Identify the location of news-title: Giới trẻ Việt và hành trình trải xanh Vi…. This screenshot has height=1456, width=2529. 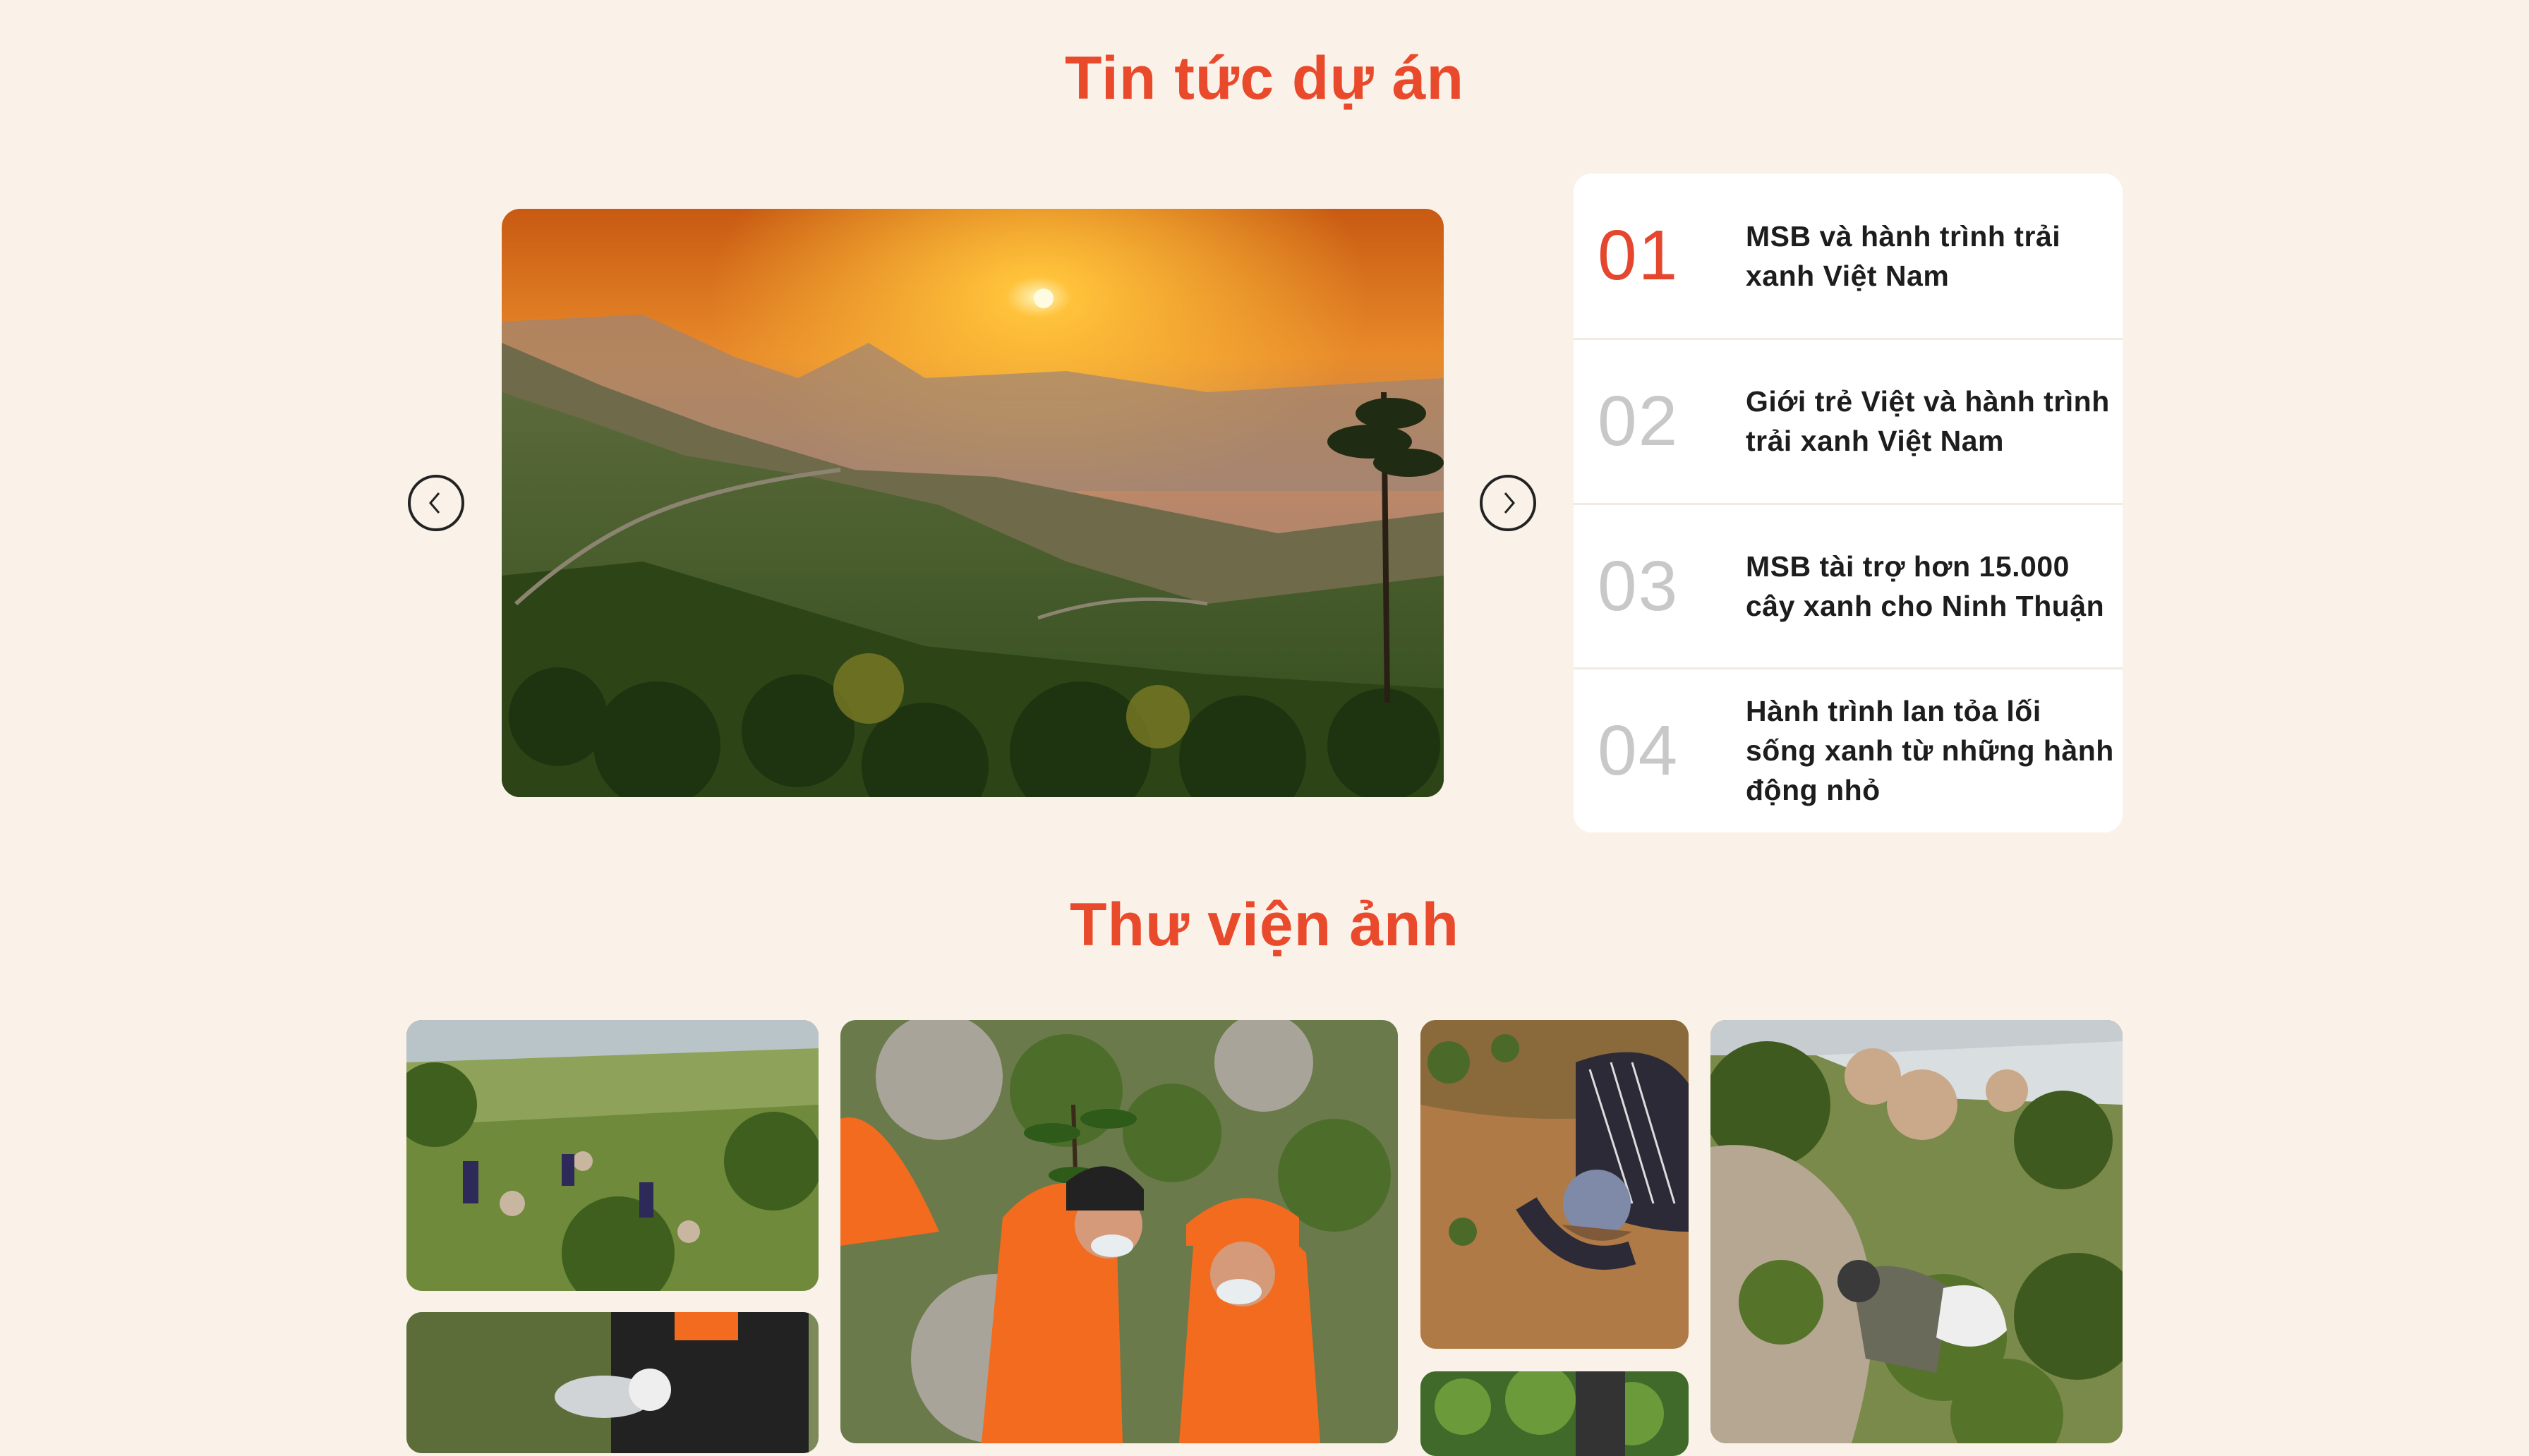
(1928, 421).